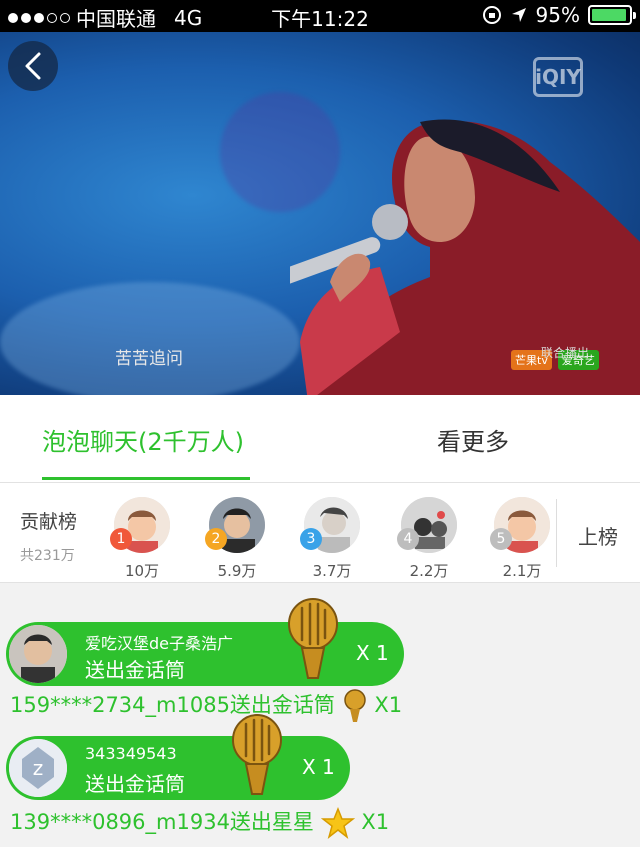  What do you see at coordinates (337, 823) in the screenshot?
I see `star-icon` at bounding box center [337, 823].